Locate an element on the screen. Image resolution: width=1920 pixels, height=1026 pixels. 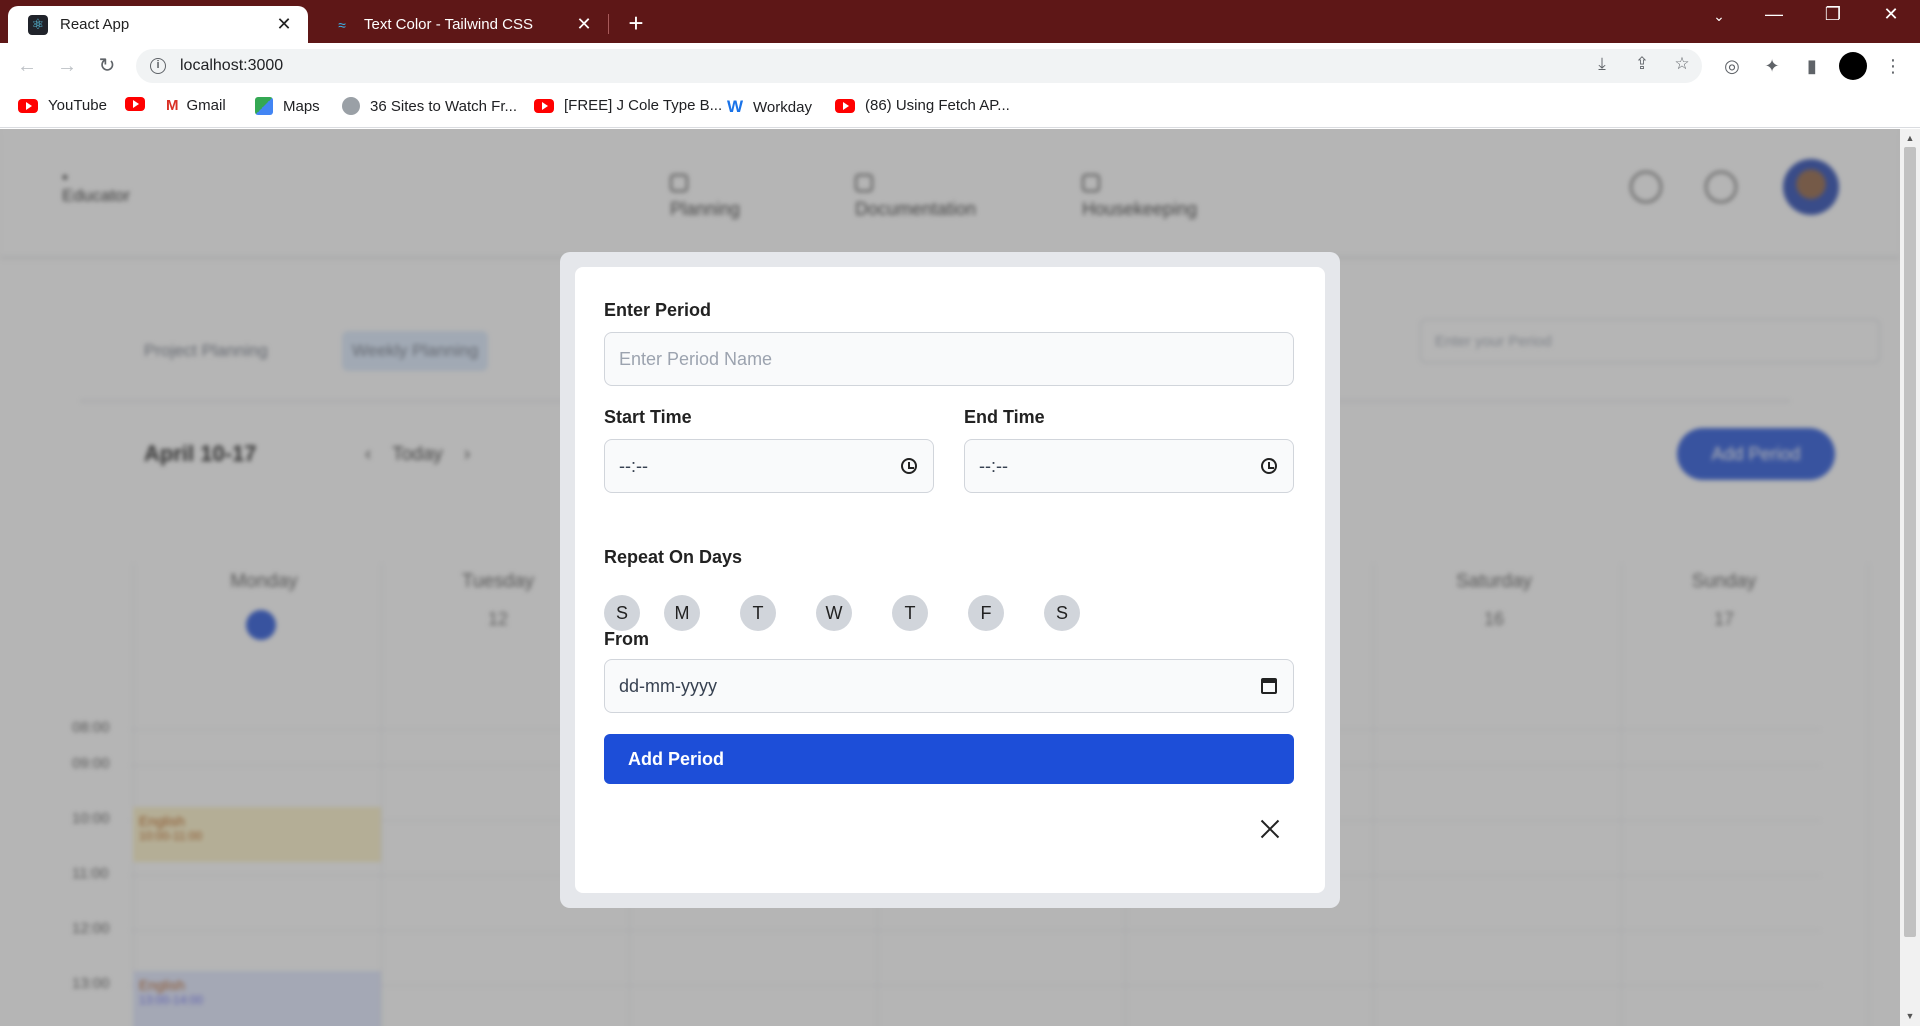
scroll-up-icon: ▲ is located at coordinates (1910, 138).